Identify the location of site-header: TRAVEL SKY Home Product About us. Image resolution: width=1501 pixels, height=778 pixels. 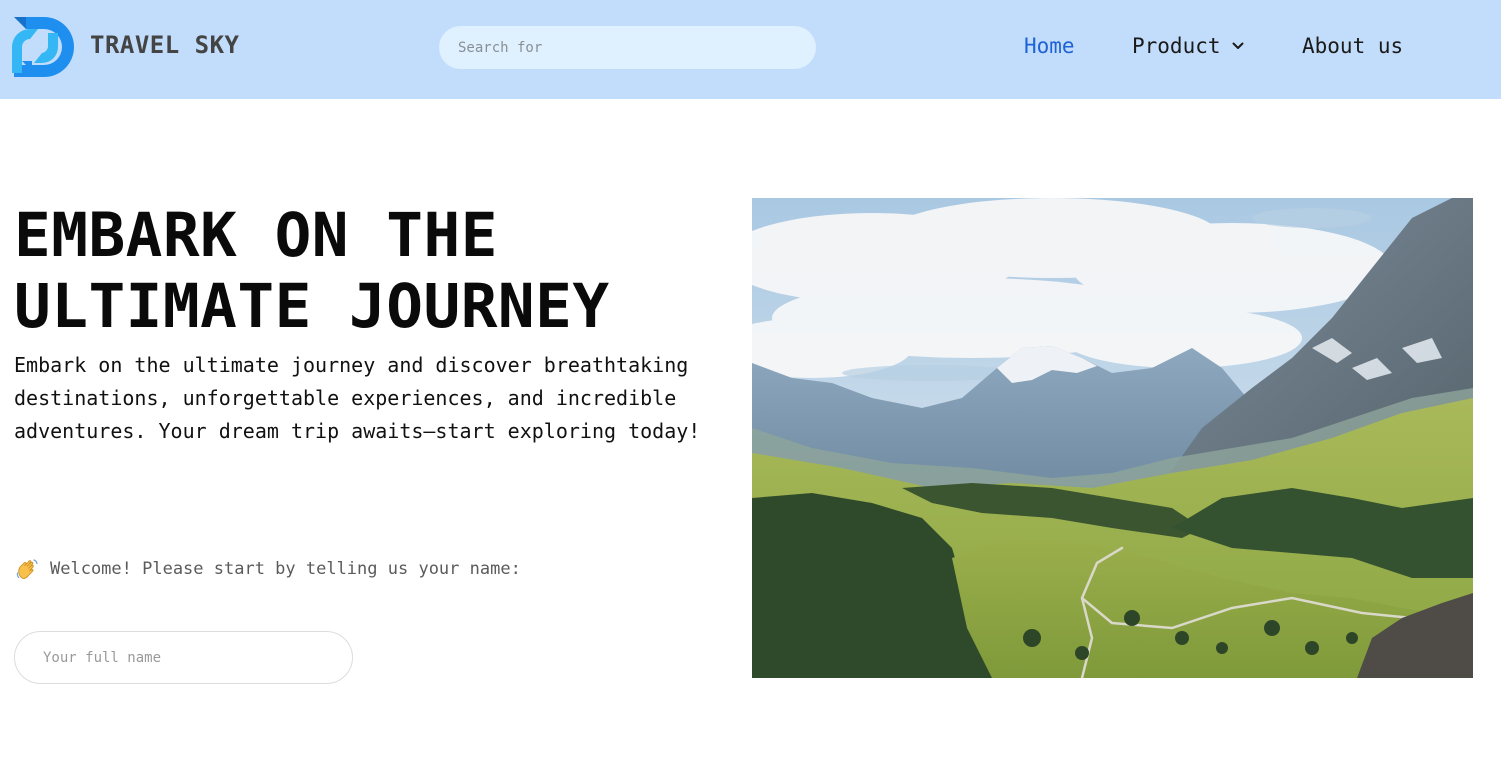
(750, 49).